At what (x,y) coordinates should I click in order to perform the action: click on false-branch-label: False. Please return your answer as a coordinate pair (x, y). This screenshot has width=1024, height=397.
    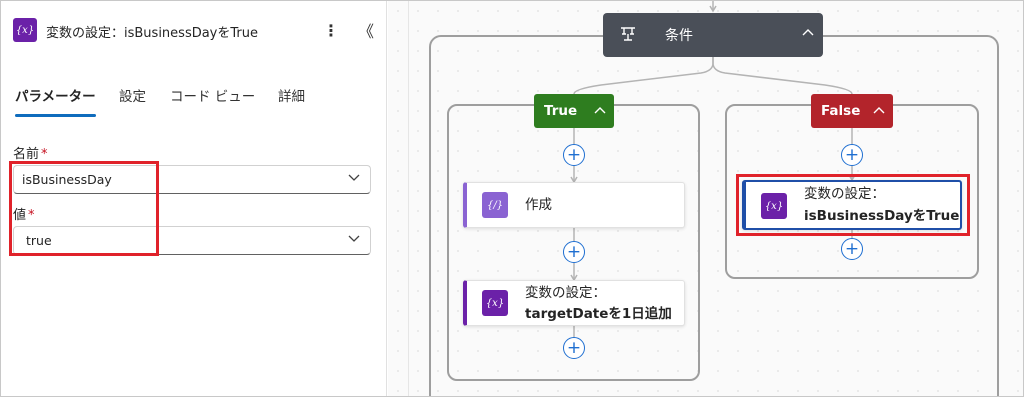
    Looking at the image, I should click on (841, 111).